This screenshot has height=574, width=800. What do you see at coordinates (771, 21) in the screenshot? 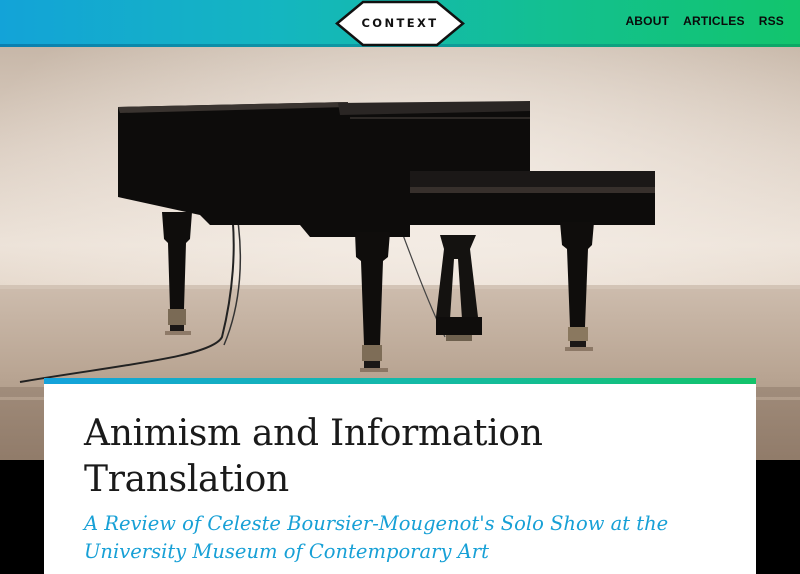
I see `nav-rss: RSS` at bounding box center [771, 21].